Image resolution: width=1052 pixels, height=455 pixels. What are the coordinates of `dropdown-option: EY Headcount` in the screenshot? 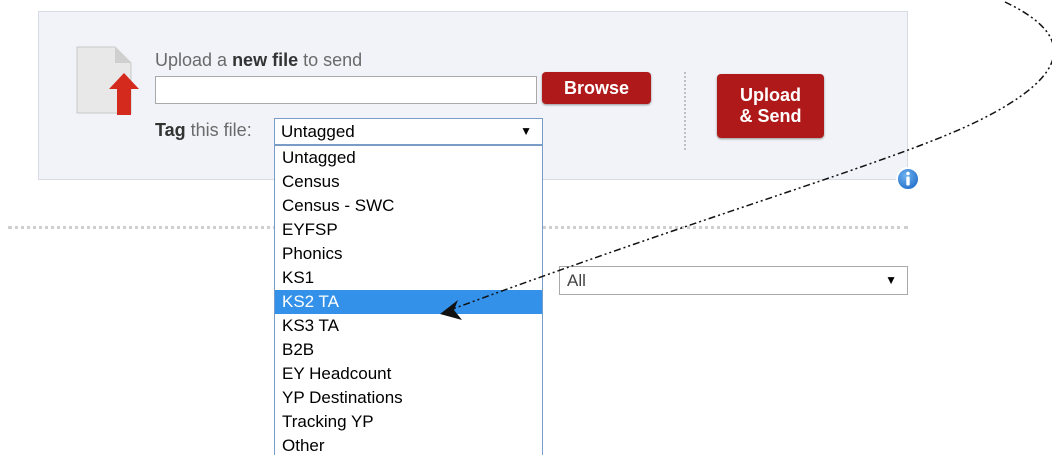 It's located at (408, 374).